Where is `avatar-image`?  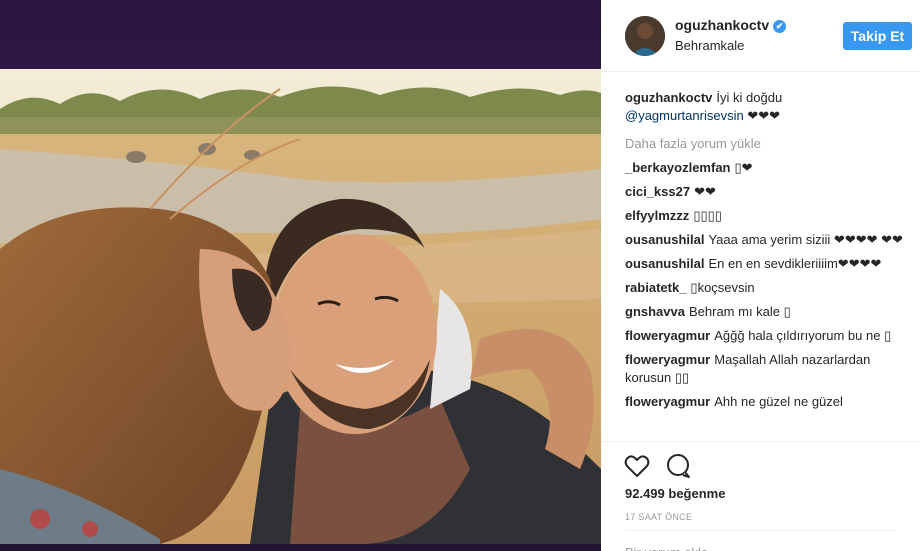
avatar-image is located at coordinates (645, 36).